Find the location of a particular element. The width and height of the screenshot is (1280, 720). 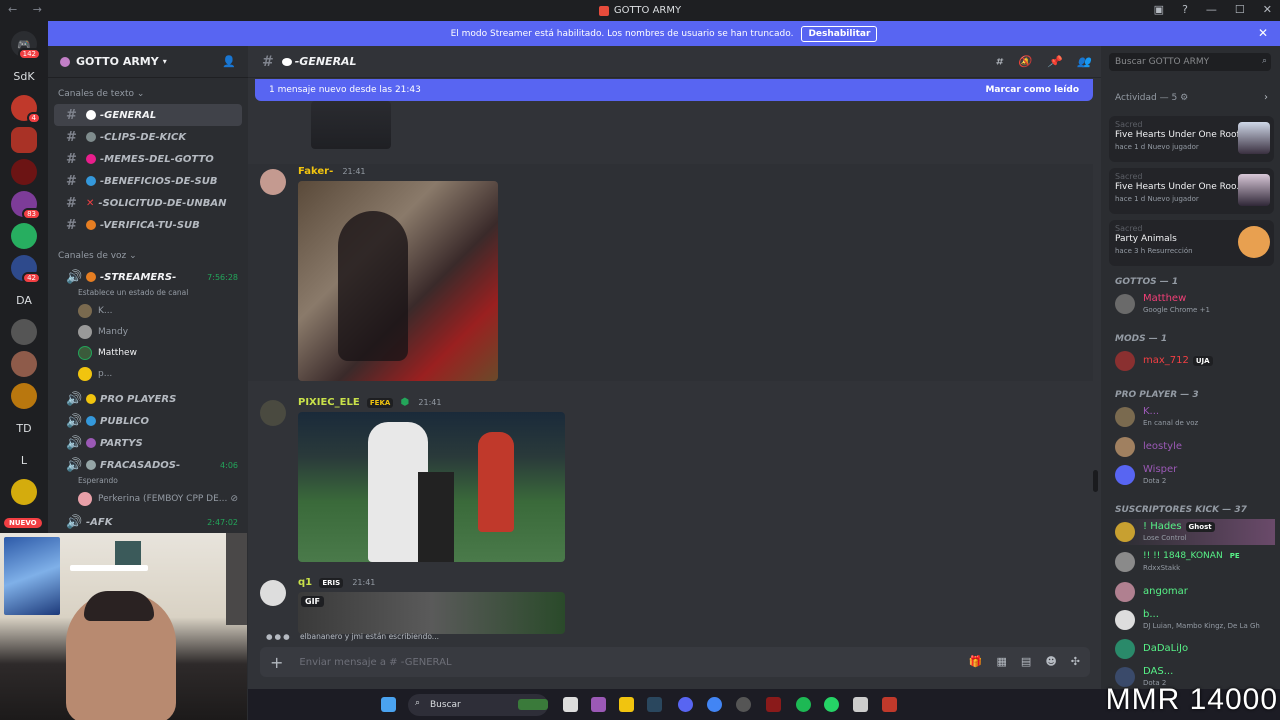

guild-tag: Ghost is located at coordinates (1200, 527).